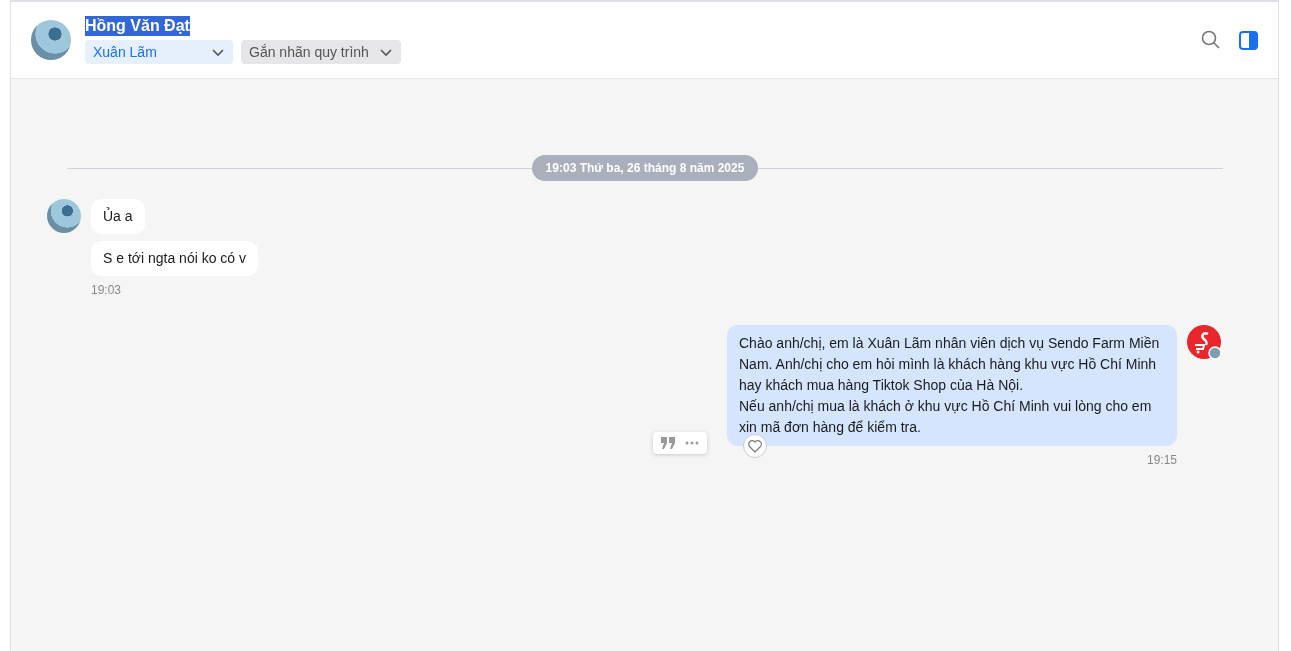 This screenshot has width=1291, height=651. Describe the element at coordinates (1248, 40) in the screenshot. I see `side-panel-icon` at that location.